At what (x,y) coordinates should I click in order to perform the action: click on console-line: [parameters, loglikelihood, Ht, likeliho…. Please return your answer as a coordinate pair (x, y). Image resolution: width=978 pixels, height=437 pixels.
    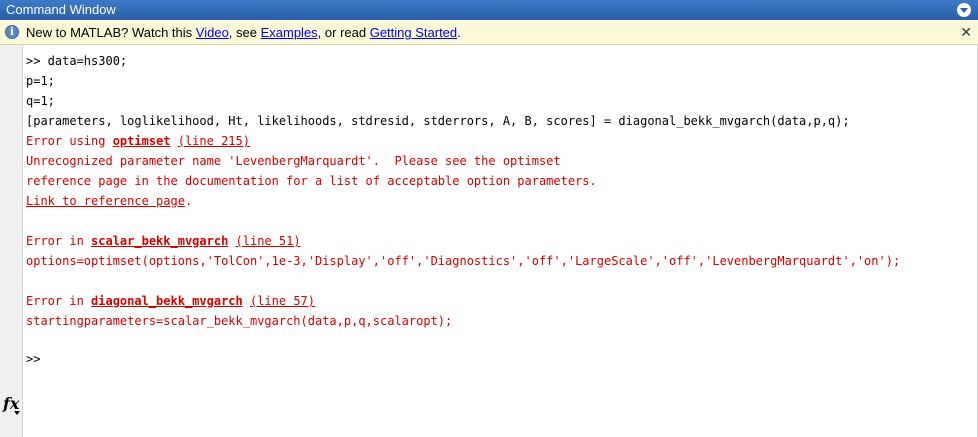
    Looking at the image, I should click on (438, 121).